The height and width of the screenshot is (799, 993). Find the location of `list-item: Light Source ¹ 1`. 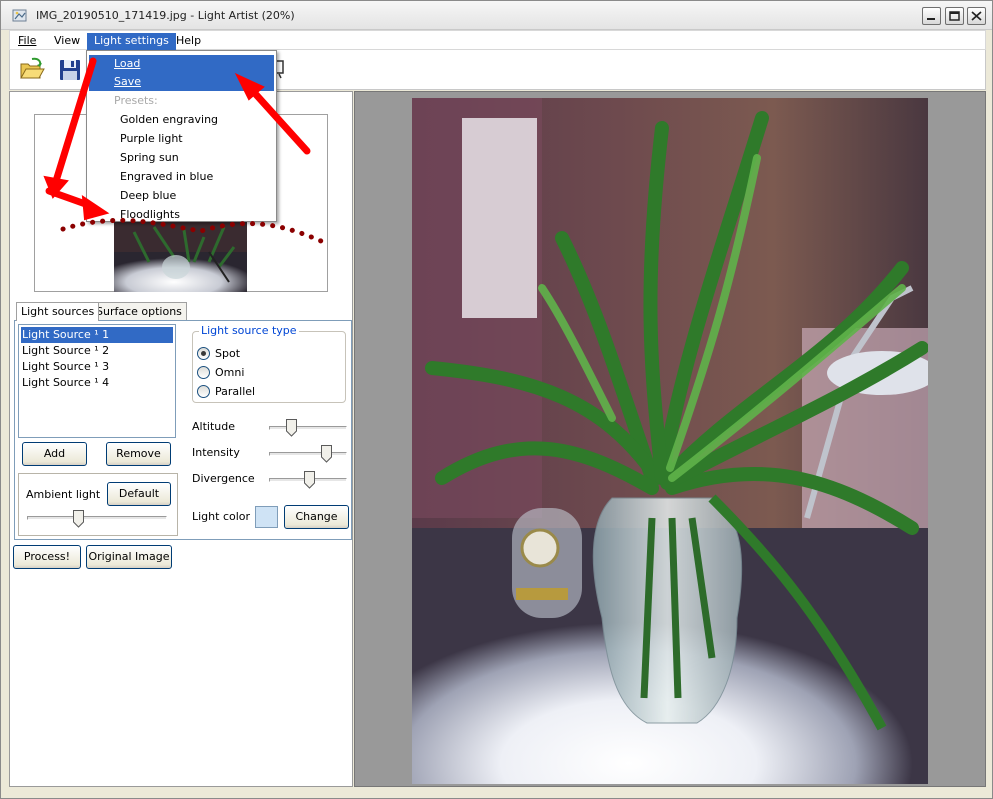

list-item: Light Source ¹ 1 is located at coordinates (97, 335).